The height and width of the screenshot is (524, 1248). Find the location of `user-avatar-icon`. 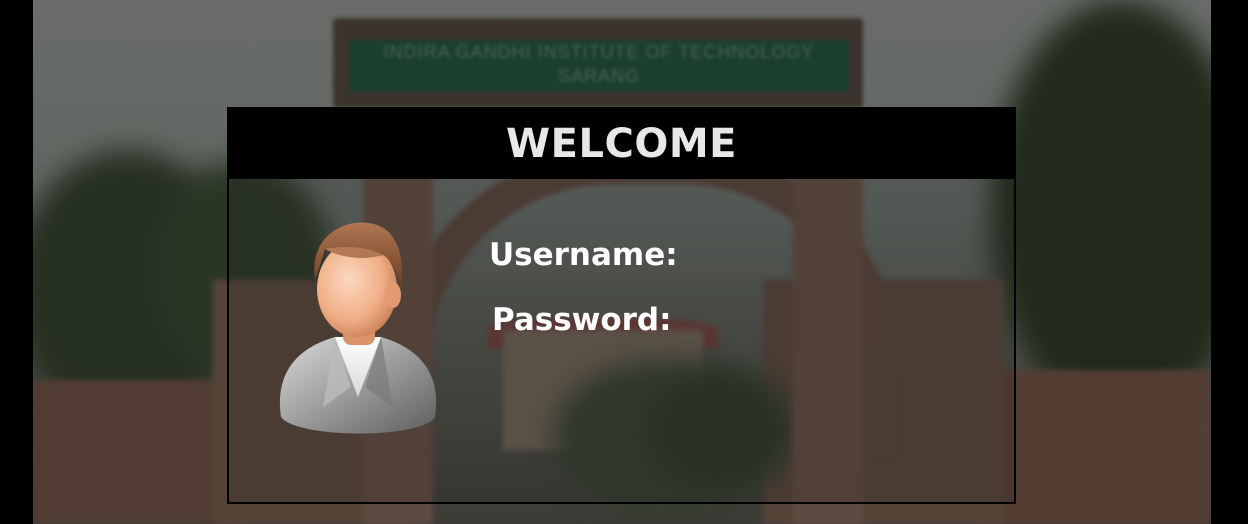

user-avatar-icon is located at coordinates (358, 333).